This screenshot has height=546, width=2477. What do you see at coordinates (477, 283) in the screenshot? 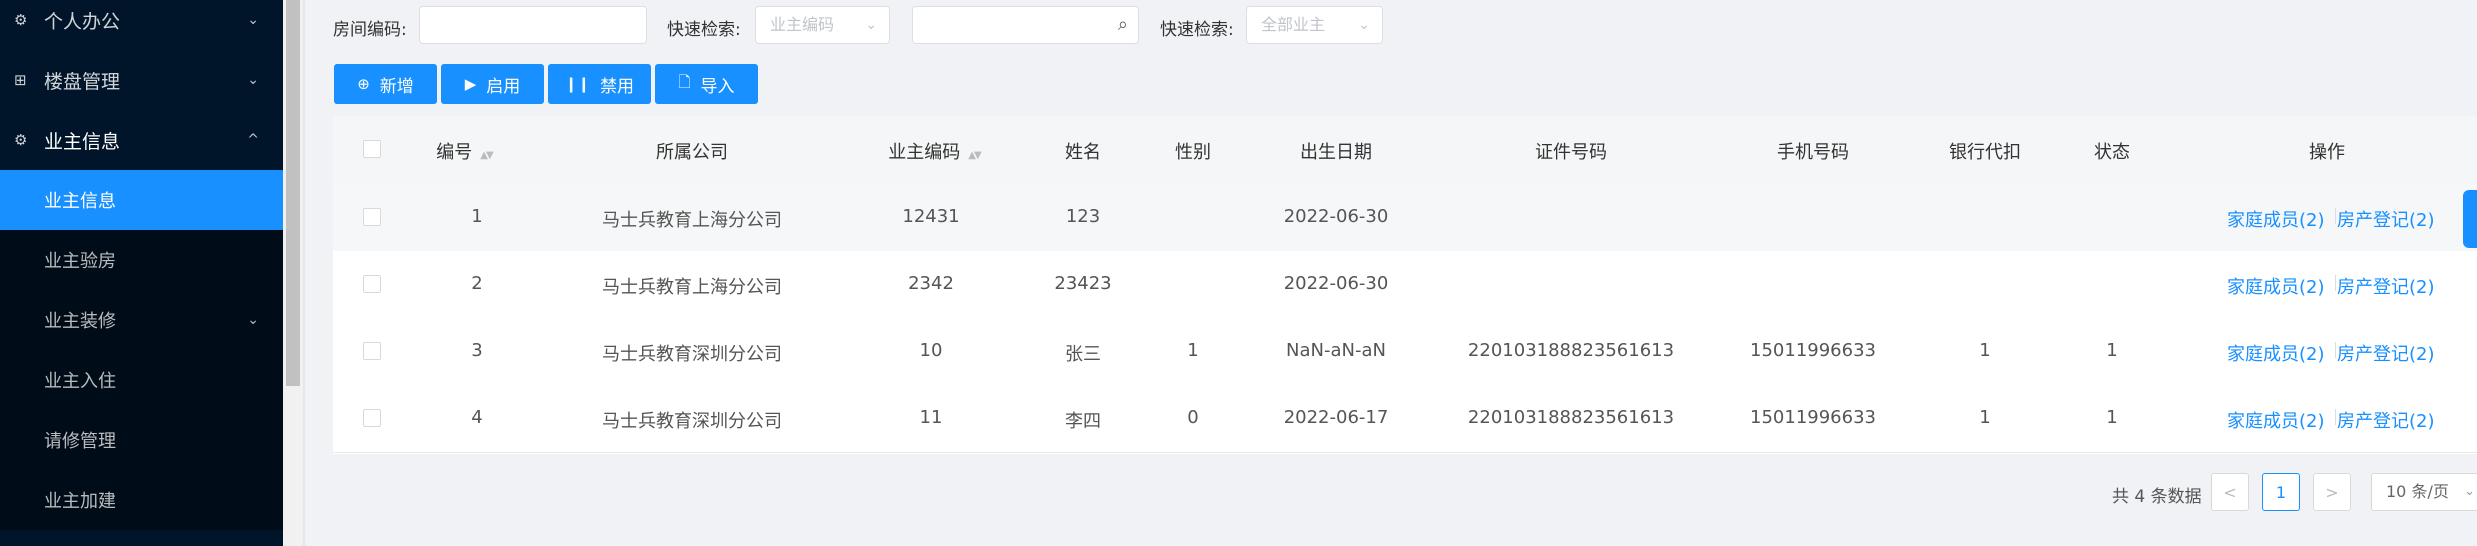
I see `cell-id: 2` at bounding box center [477, 283].